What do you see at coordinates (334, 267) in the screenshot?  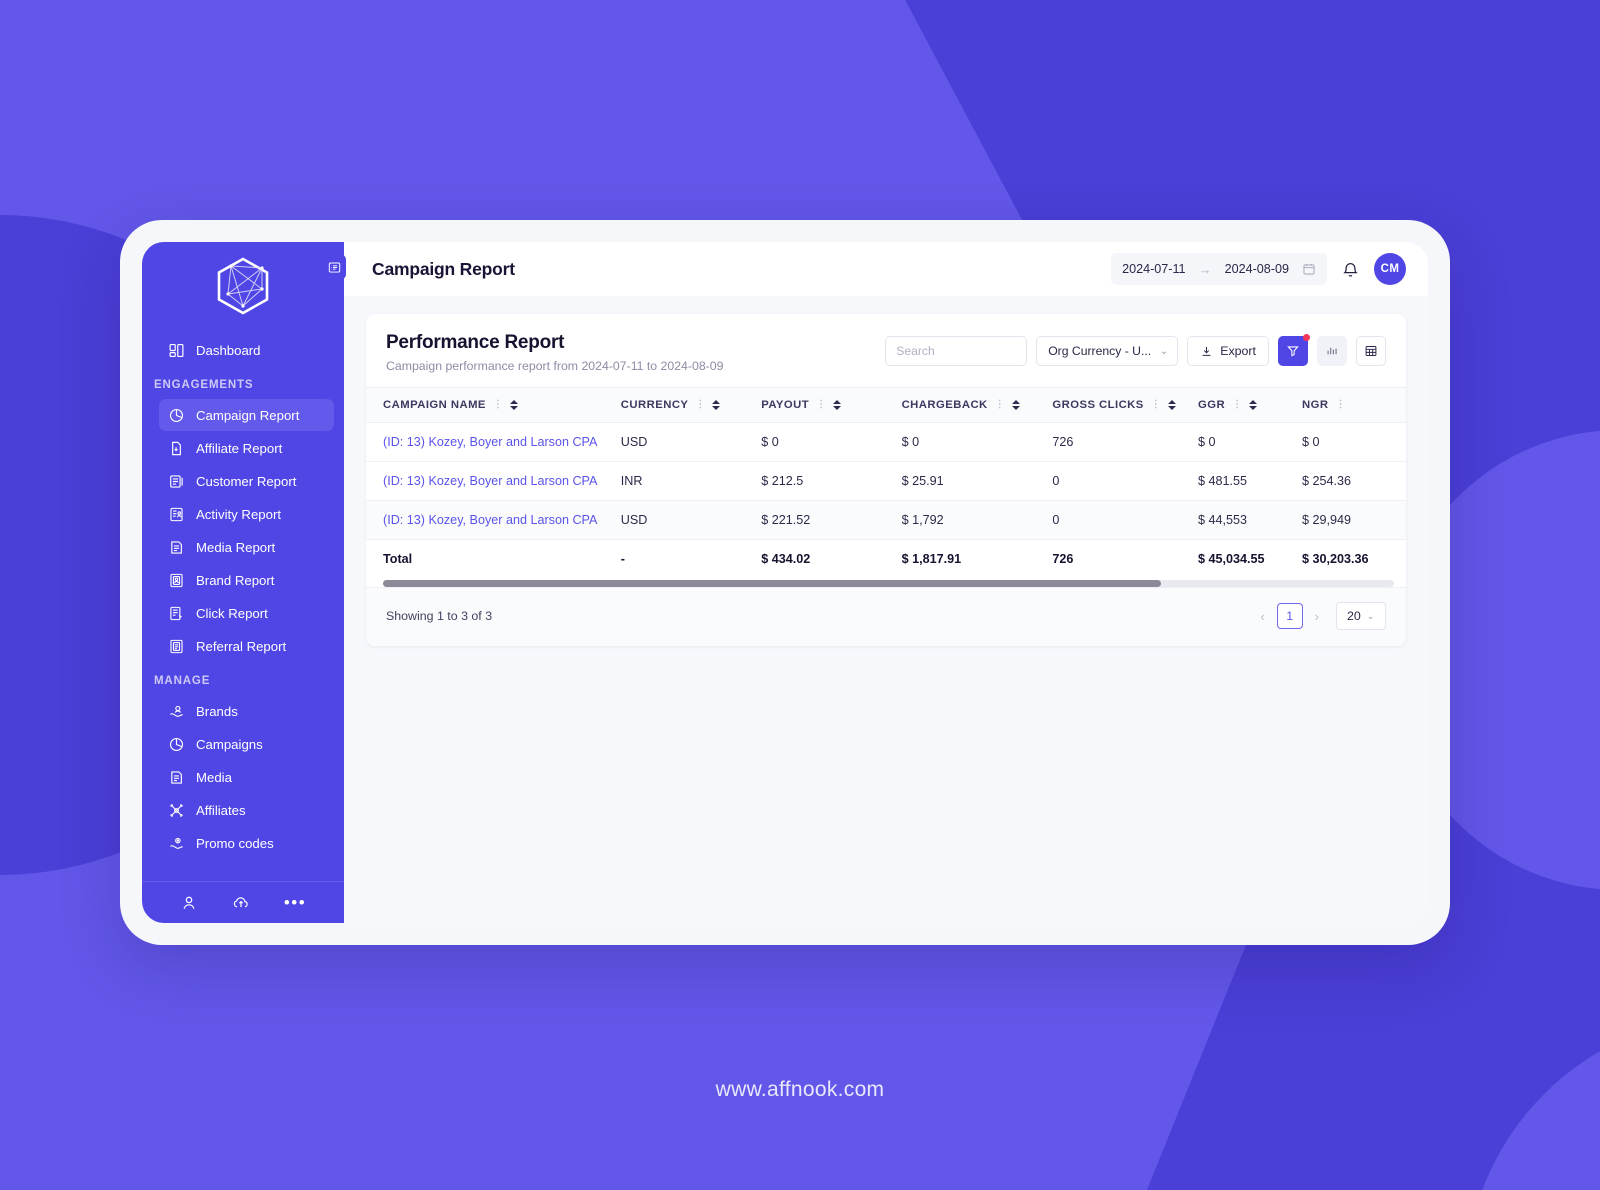 I see `sidebar-toggle-icon` at bounding box center [334, 267].